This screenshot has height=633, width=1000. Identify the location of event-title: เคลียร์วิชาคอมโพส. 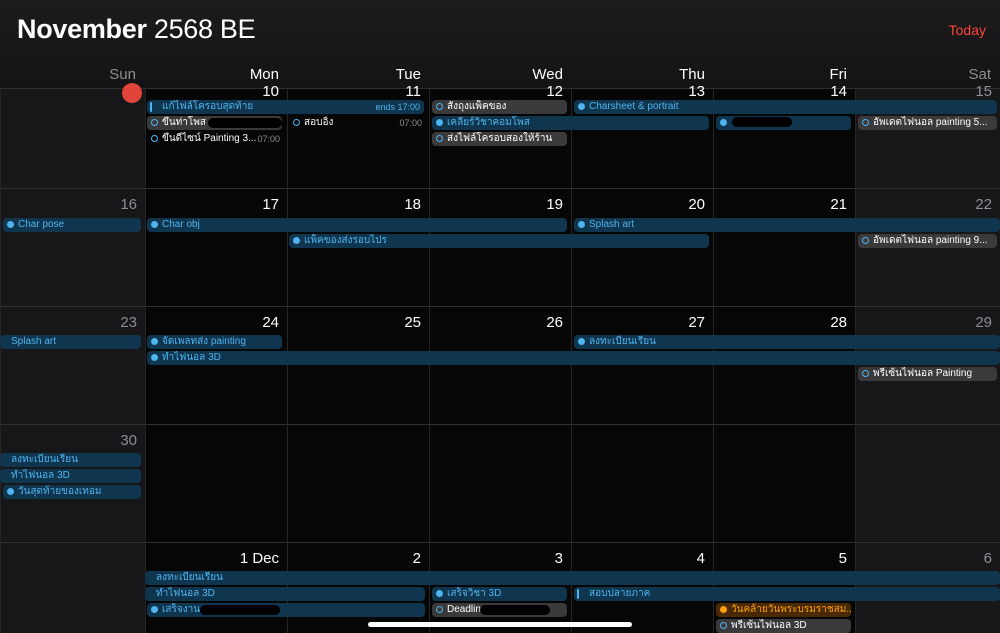
(488, 122).